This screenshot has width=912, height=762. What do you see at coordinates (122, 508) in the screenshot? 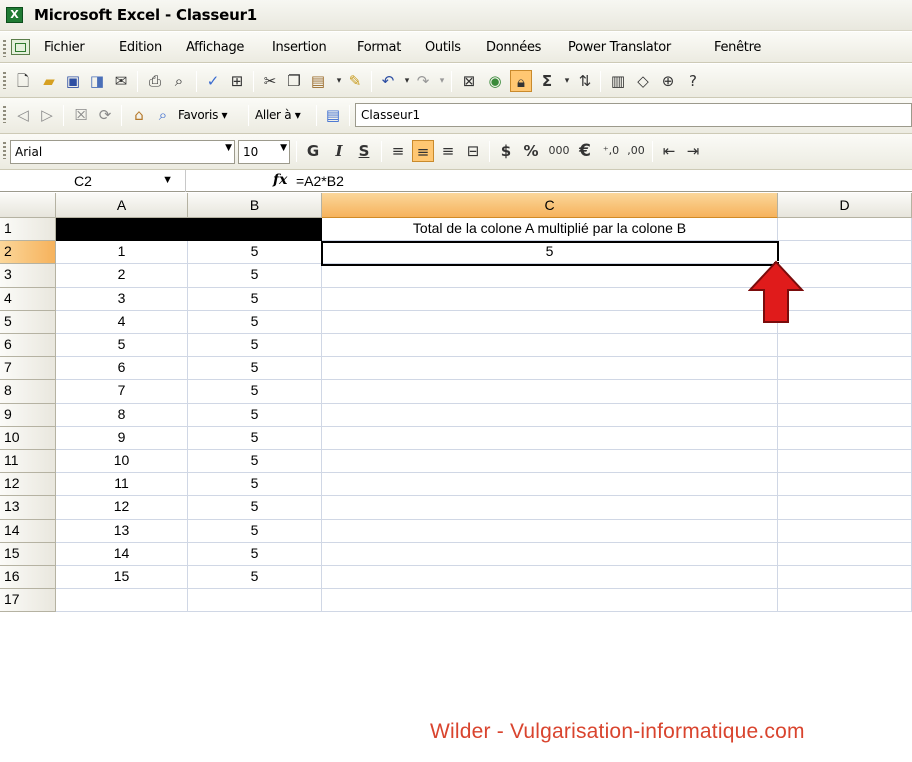
I see `cell-a: 12` at bounding box center [122, 508].